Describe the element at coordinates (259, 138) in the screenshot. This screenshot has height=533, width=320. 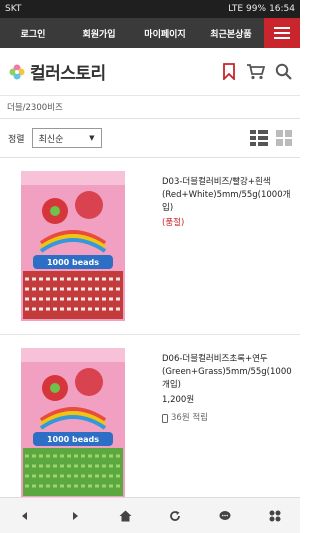
I see `list-view-icon` at that location.